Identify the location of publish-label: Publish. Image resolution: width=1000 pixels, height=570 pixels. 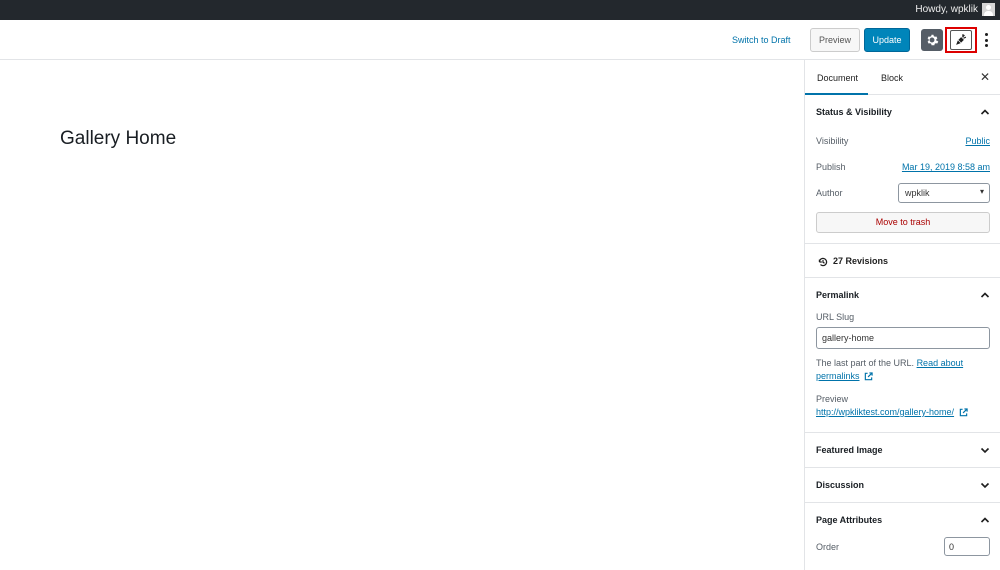
(831, 167).